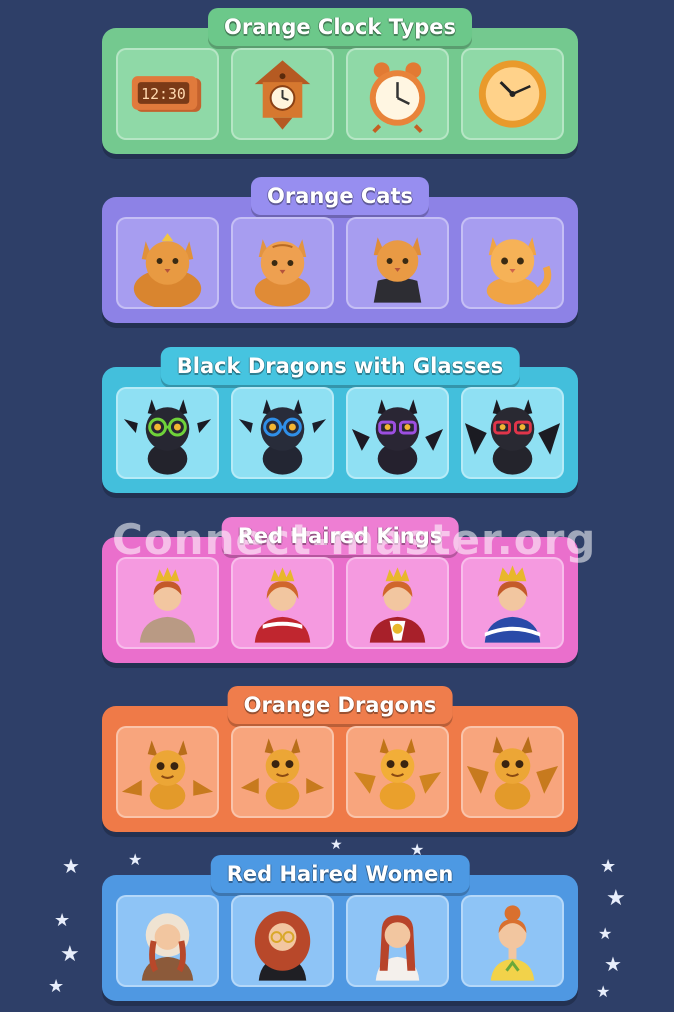 This screenshot has height=1012, width=674. I want to click on tile-dragon-purple-glasses, so click(397, 433).